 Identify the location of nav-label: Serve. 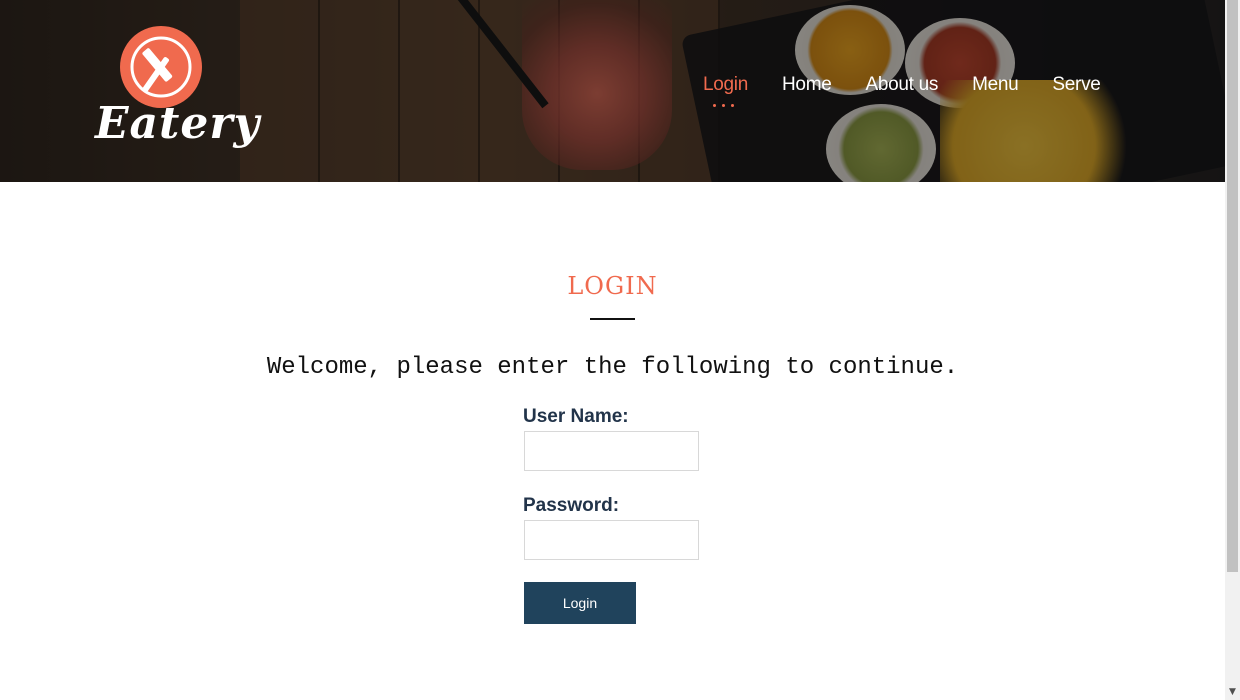
(1076, 84).